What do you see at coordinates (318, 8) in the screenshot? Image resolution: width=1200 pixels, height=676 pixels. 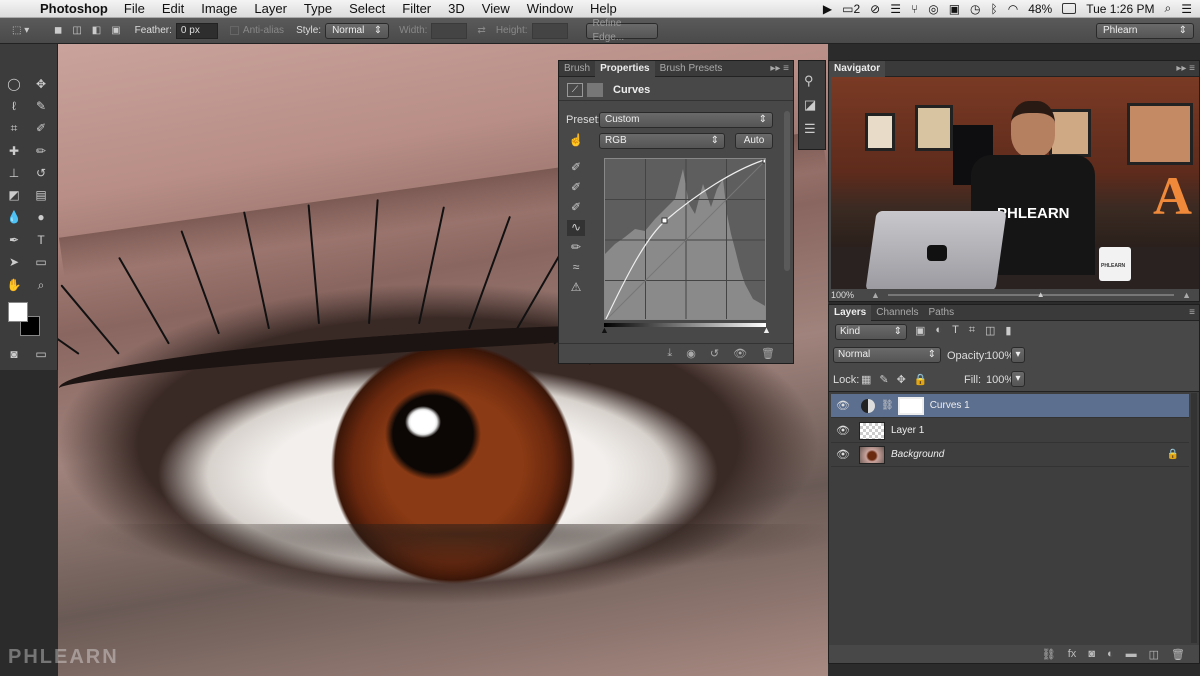 I see `menu-type: Type` at bounding box center [318, 8].